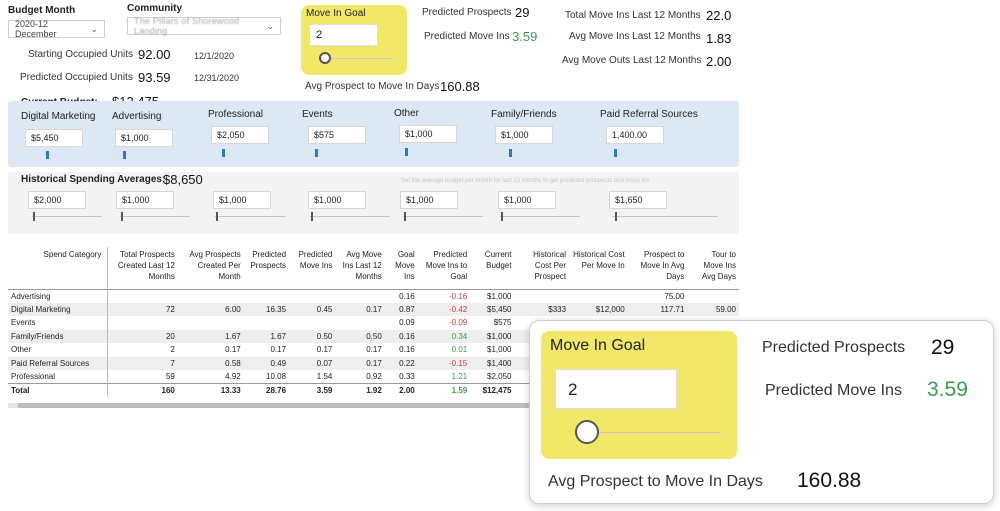 This screenshot has width=1000, height=511. I want to click on zoom-move-in-goal-slider-track, so click(652, 432).